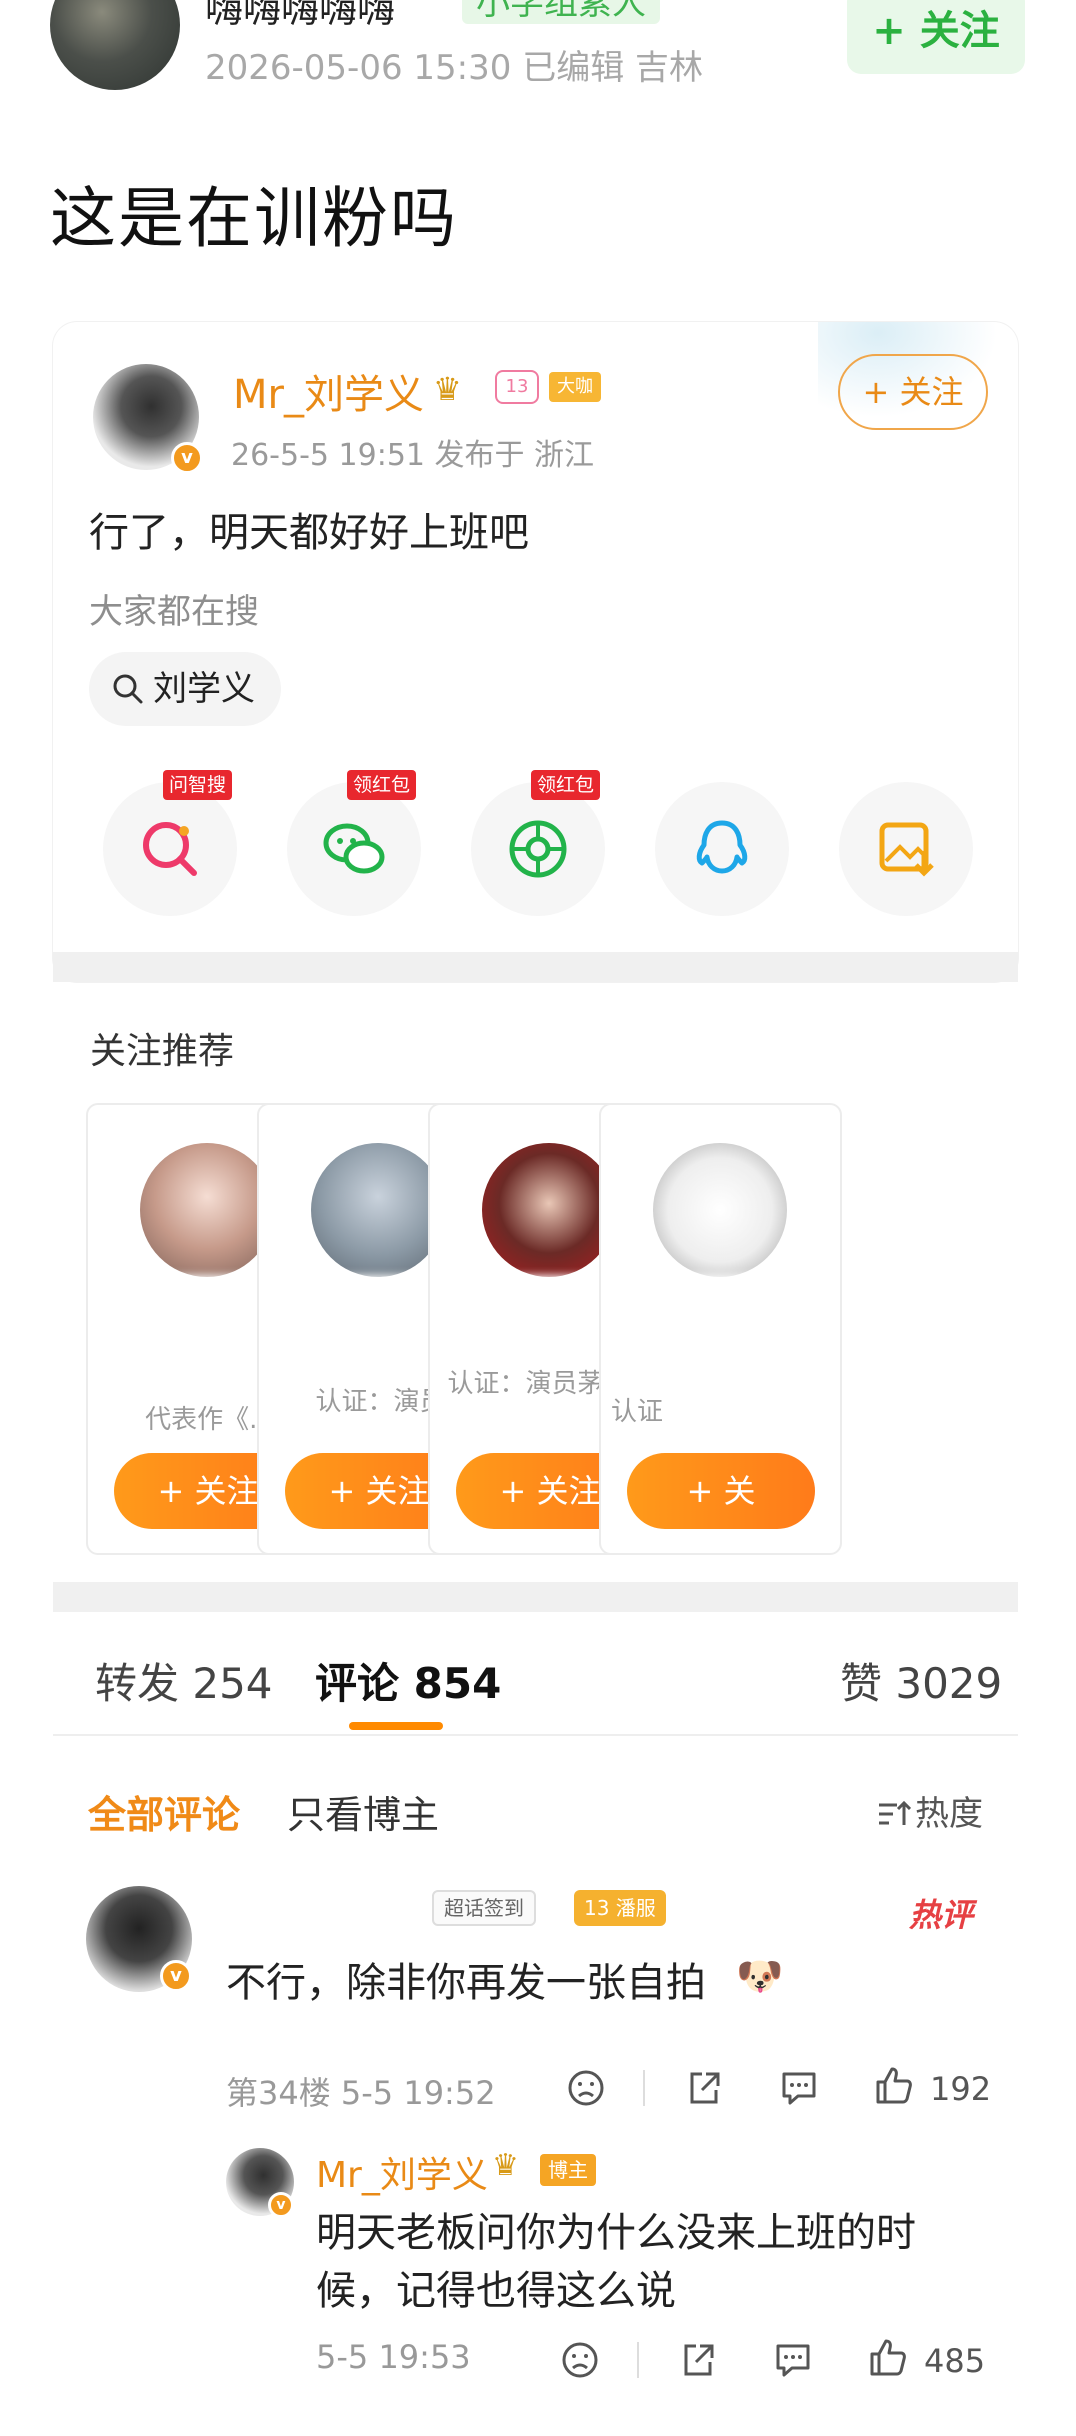  I want to click on author-tag: 小学组素人, so click(561, 12).